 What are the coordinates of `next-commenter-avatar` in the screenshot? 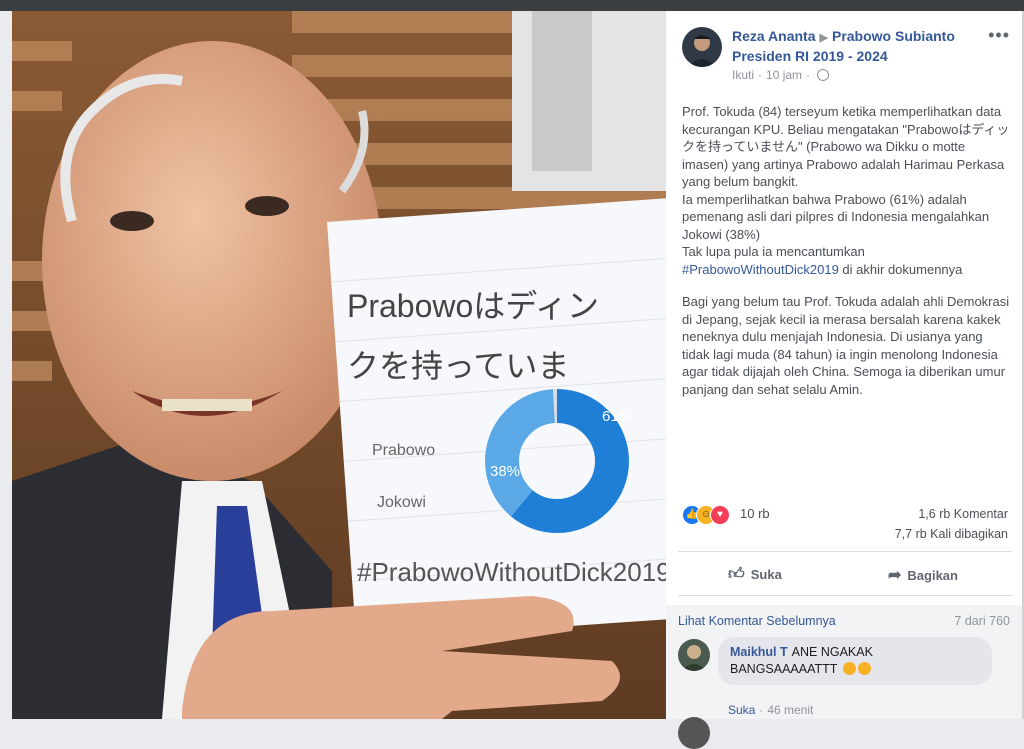 It's located at (694, 733).